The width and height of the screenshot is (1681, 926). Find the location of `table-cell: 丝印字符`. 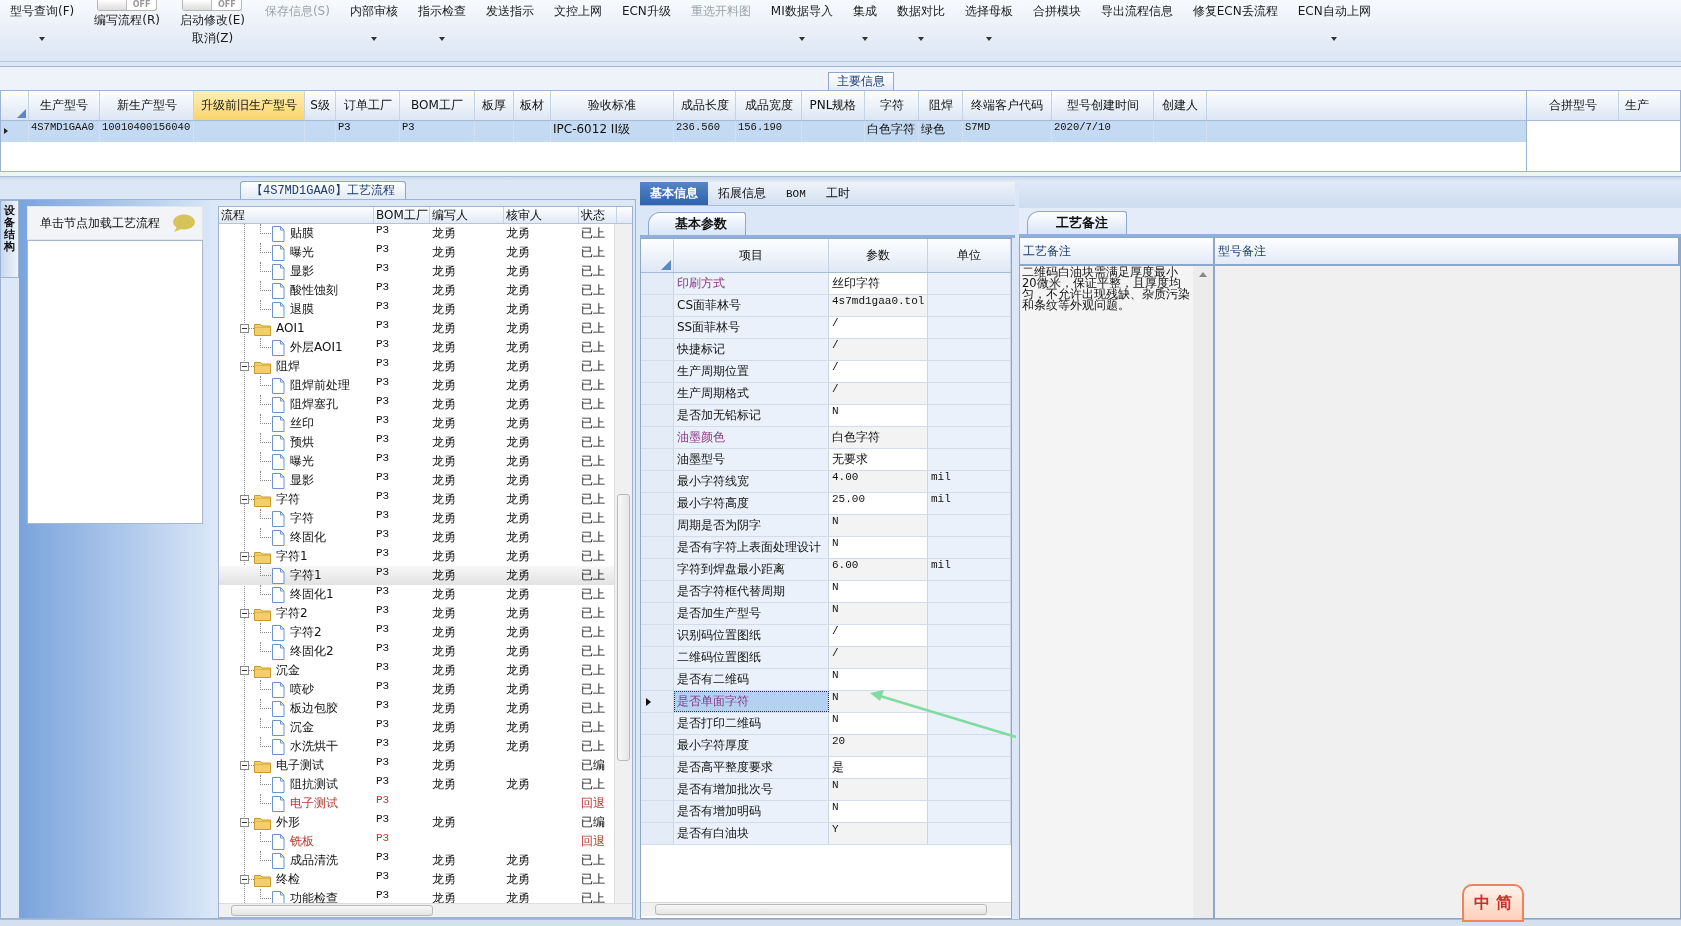

table-cell: 丝印字符 is located at coordinates (878, 283).